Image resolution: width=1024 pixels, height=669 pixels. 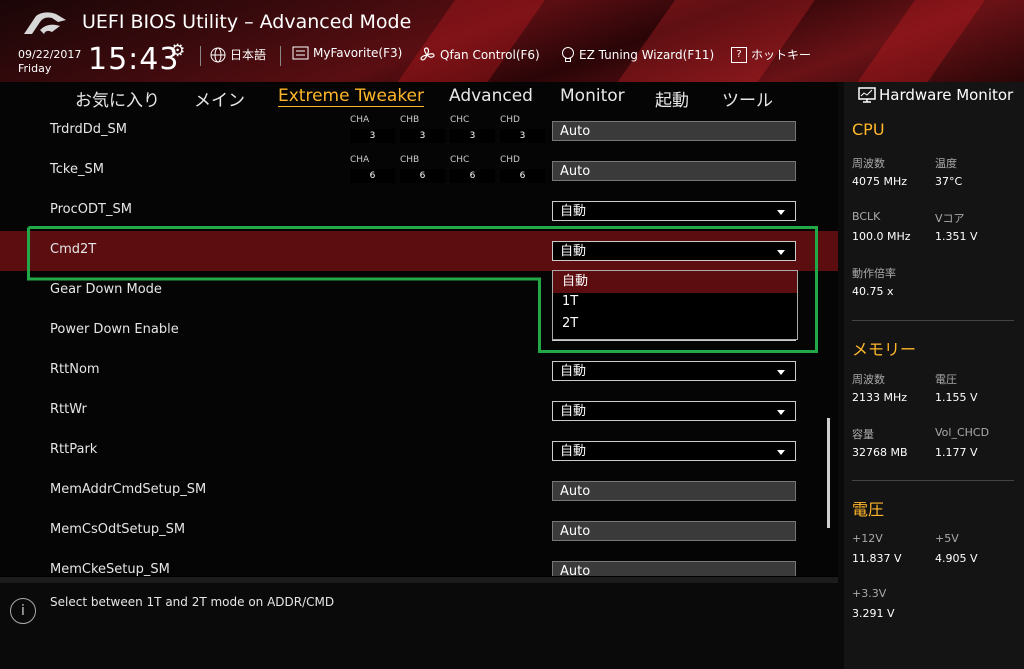 I want to click on v12-label: +12V, so click(x=867, y=538).